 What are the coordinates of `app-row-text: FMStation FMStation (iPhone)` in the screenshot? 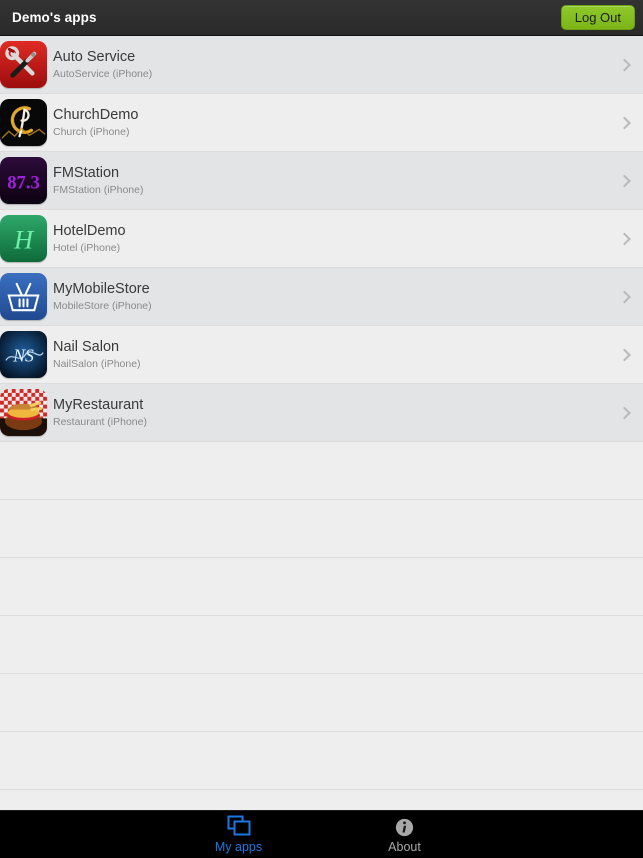 It's located at (98, 180).